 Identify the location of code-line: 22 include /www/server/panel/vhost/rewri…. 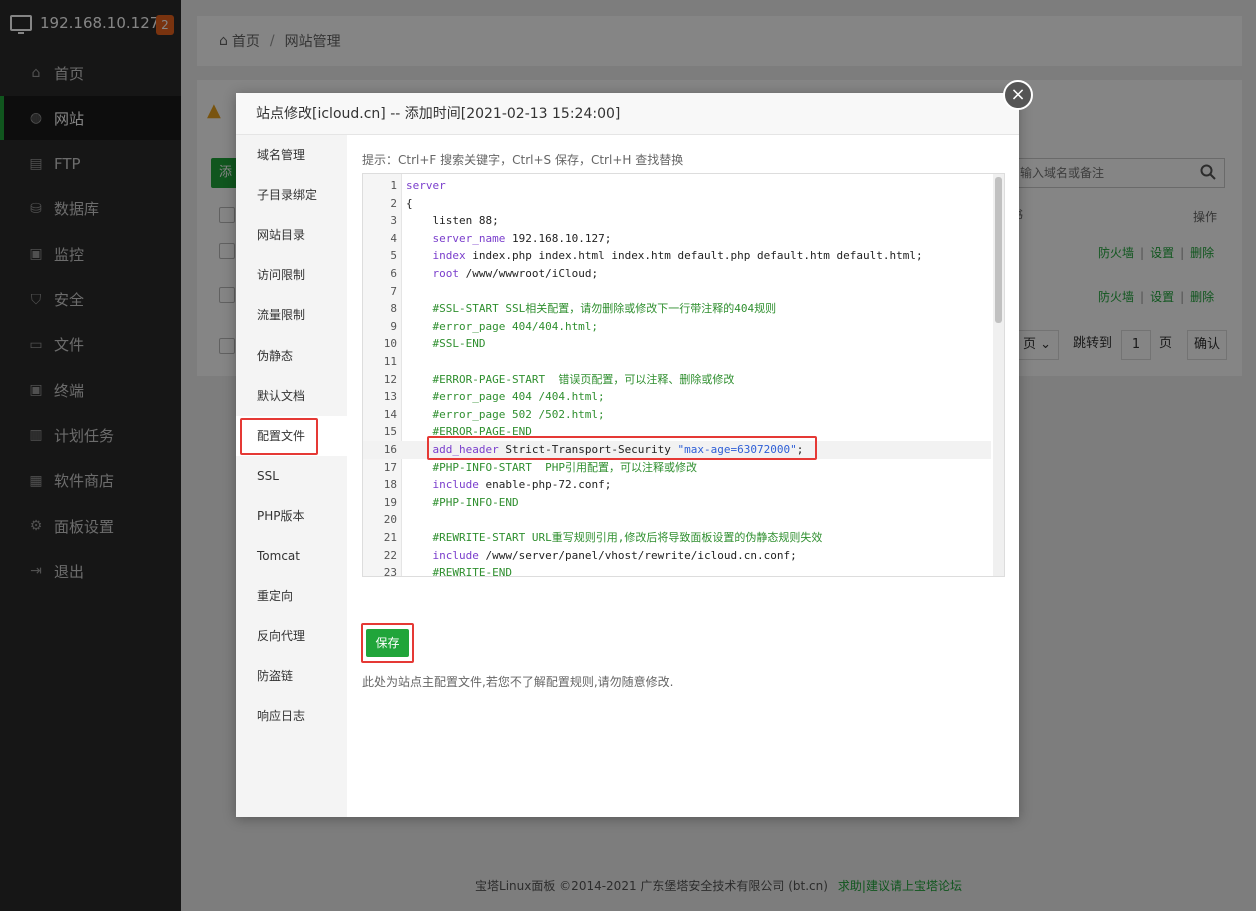
(677, 556).